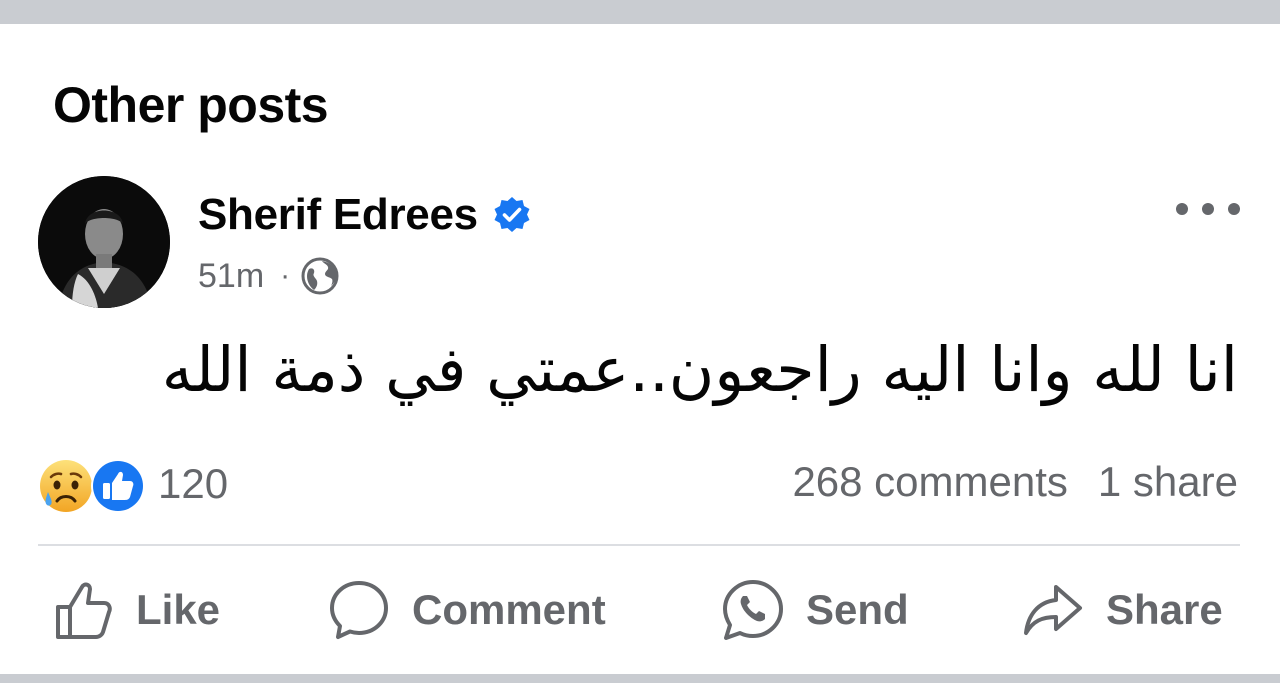 This screenshot has width=1280, height=683. What do you see at coordinates (191, 105) in the screenshot?
I see `section-title: Other posts` at bounding box center [191, 105].